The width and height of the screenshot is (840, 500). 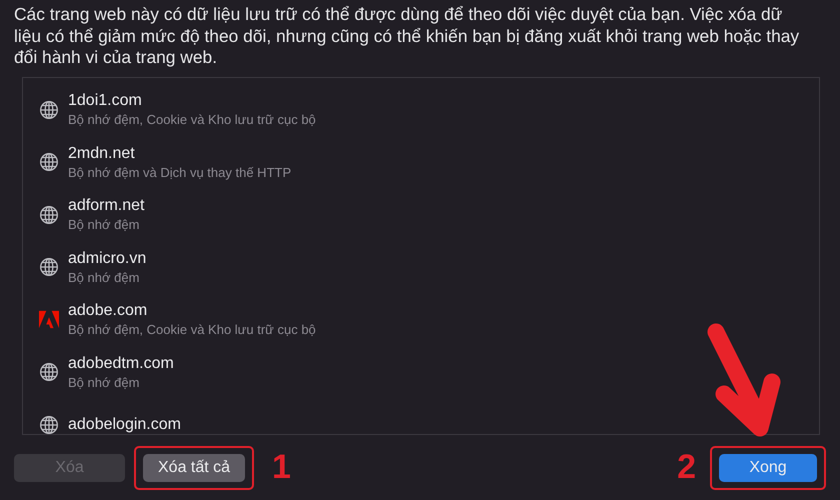 What do you see at coordinates (421, 320) in the screenshot?
I see `website-item: adobe.com Bộ nhớ đệm, Cookie và Kho lưu trữ cục bộ` at bounding box center [421, 320].